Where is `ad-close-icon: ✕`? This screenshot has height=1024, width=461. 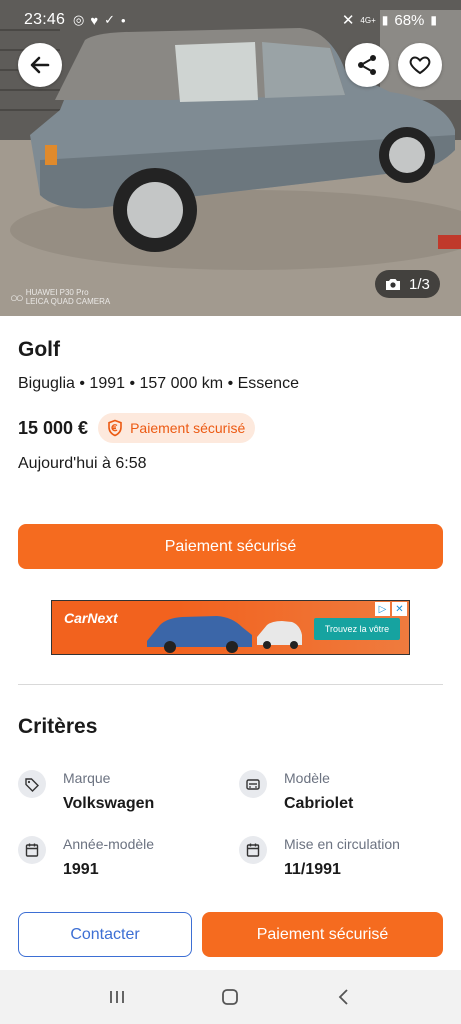
ad-close-icon: ✕ is located at coordinates (399, 609).